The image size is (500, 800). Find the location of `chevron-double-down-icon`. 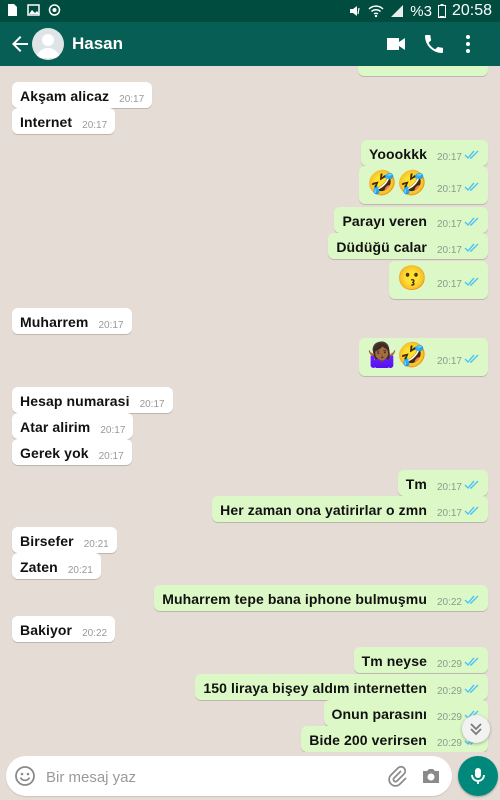

chevron-double-down-icon is located at coordinates (476, 729).